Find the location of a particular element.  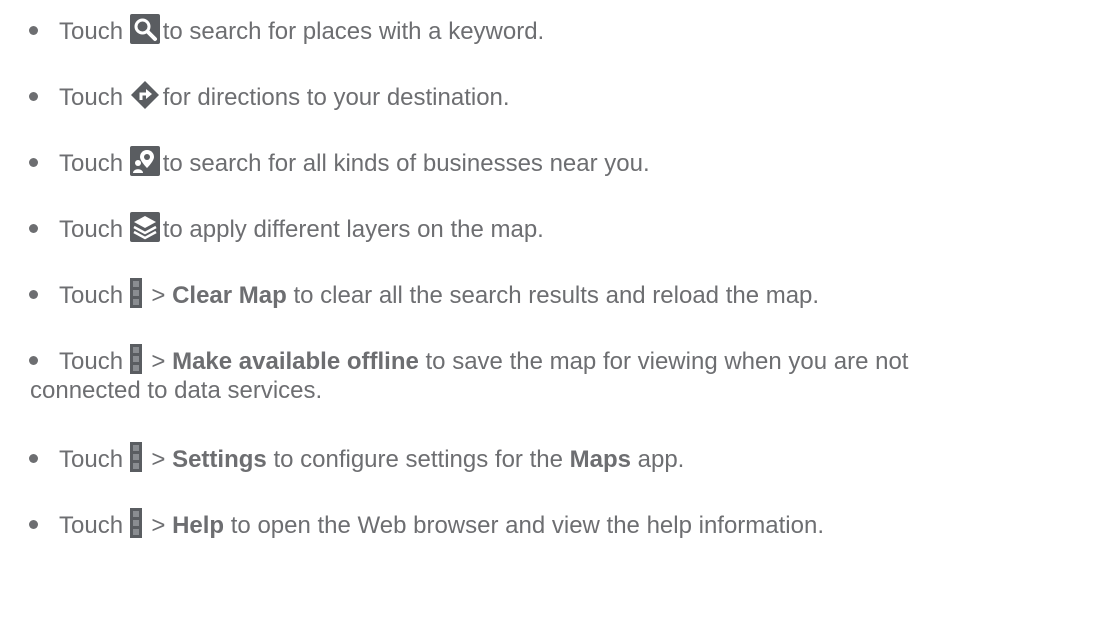

local-places-icon is located at coordinates (144, 161).